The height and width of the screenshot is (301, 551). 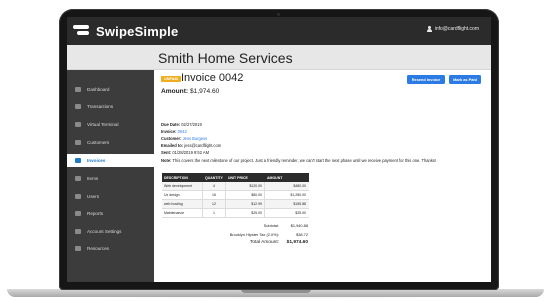 What do you see at coordinates (110, 160) in the screenshot?
I see `sidebar-item-invoices: Invoices` at bounding box center [110, 160].